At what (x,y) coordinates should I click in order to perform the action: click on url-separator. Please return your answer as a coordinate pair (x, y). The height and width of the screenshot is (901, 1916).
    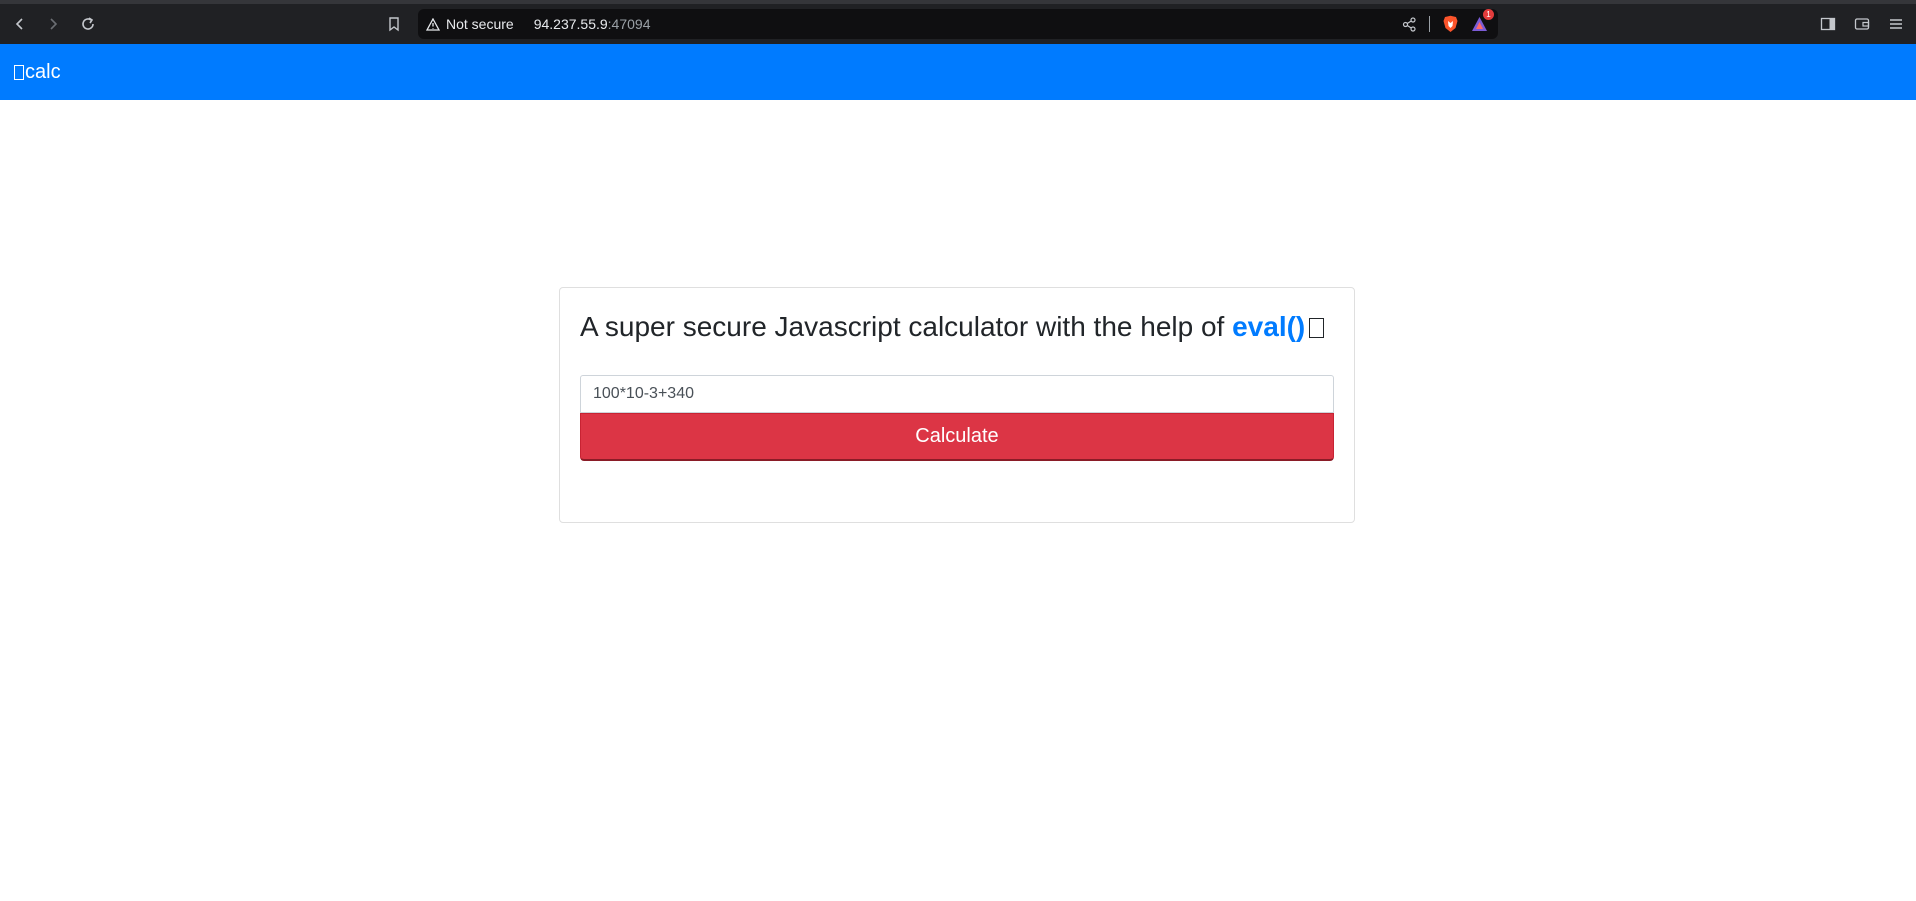
    Looking at the image, I should click on (1429, 24).